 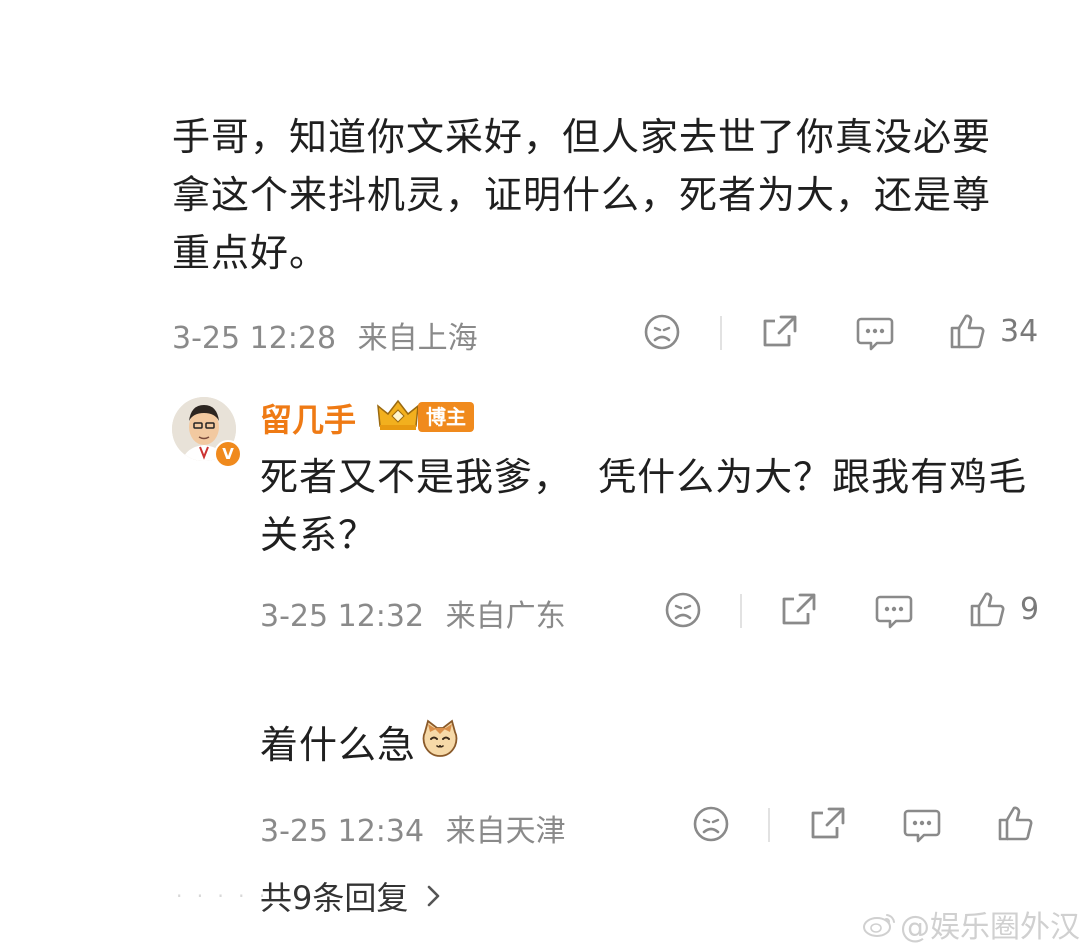 I want to click on like-button, so click(x=1016, y=823).